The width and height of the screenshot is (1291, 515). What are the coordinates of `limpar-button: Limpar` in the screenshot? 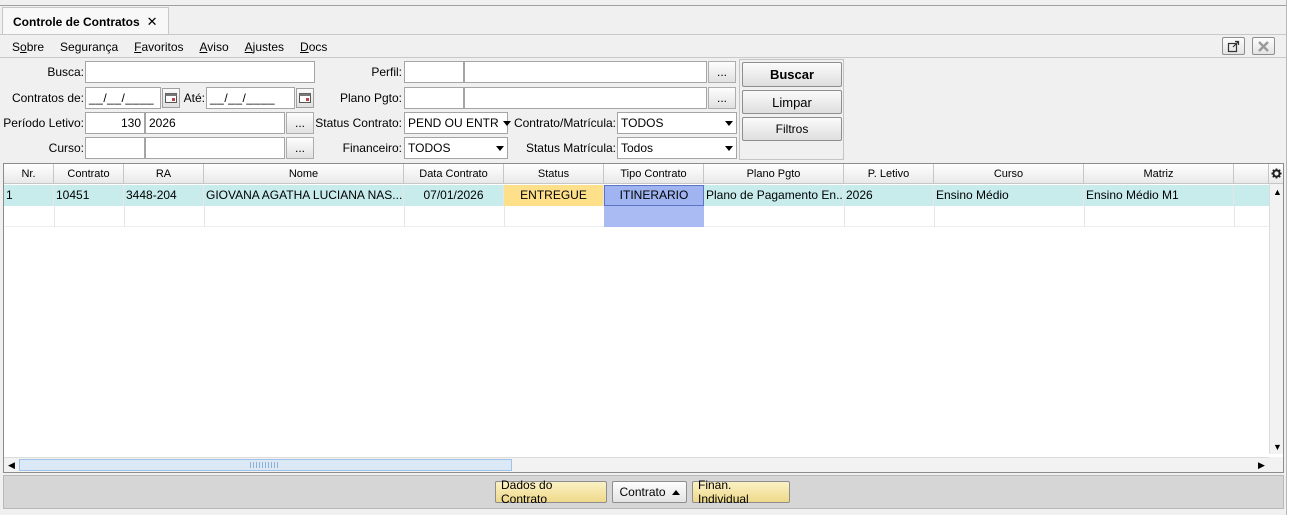 It's located at (792, 102).